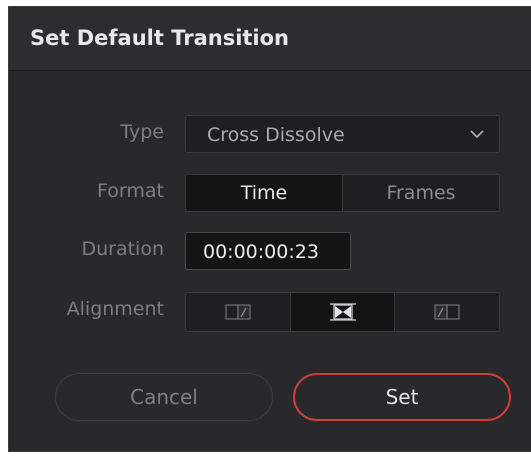 This screenshot has height=460, width=531. I want to click on alignment-option-end-on-edit, so click(238, 312).